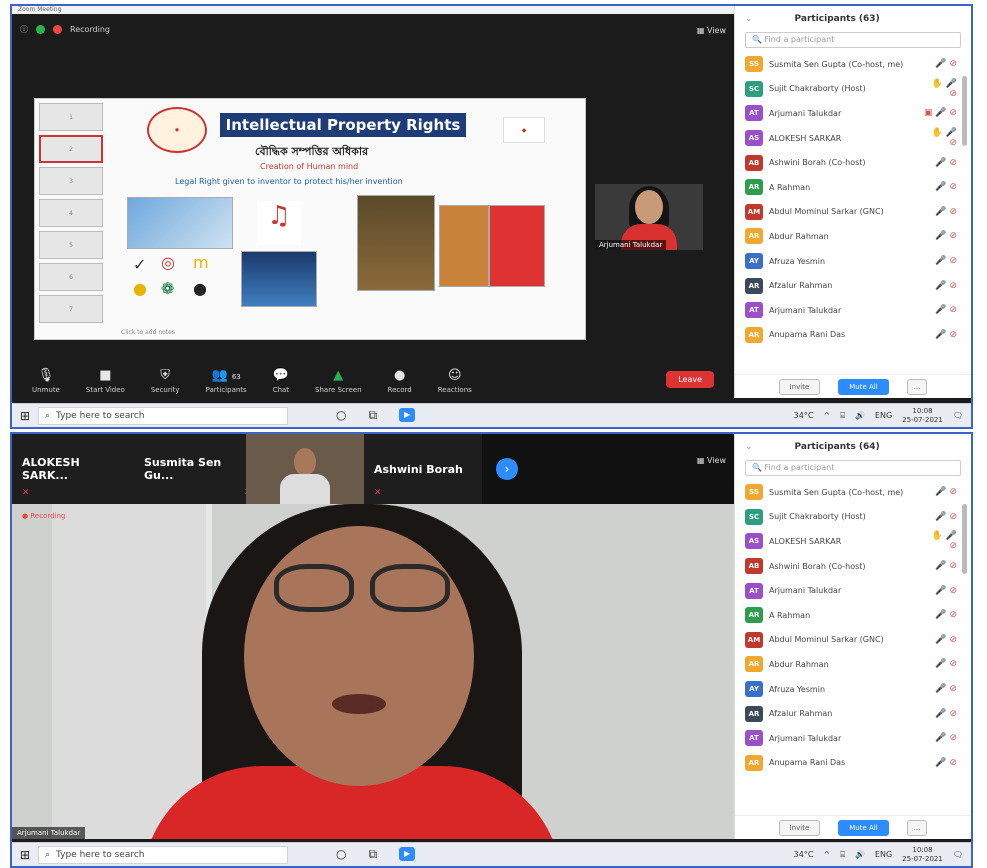  What do you see at coordinates (863, 386) in the screenshot?
I see `mute-all-button: Mute All` at bounding box center [863, 386].